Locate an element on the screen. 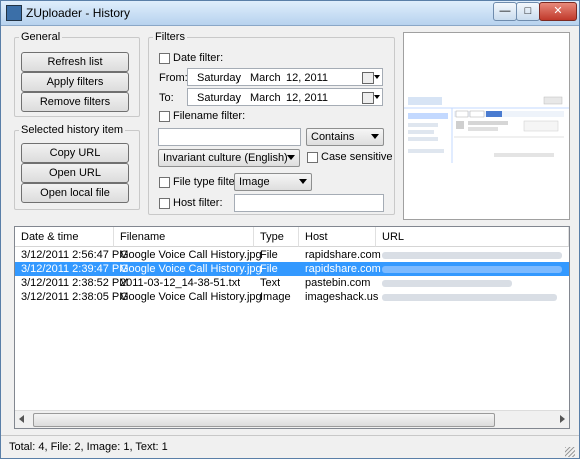 The width and height of the screenshot is (580, 459). scroll-right-icon is located at coordinates (562, 419).